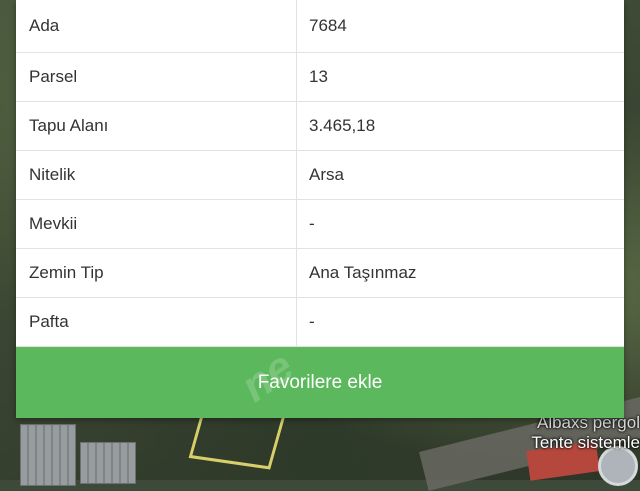  What do you see at coordinates (156, 26) in the screenshot?
I see `row-key: Ada` at bounding box center [156, 26].